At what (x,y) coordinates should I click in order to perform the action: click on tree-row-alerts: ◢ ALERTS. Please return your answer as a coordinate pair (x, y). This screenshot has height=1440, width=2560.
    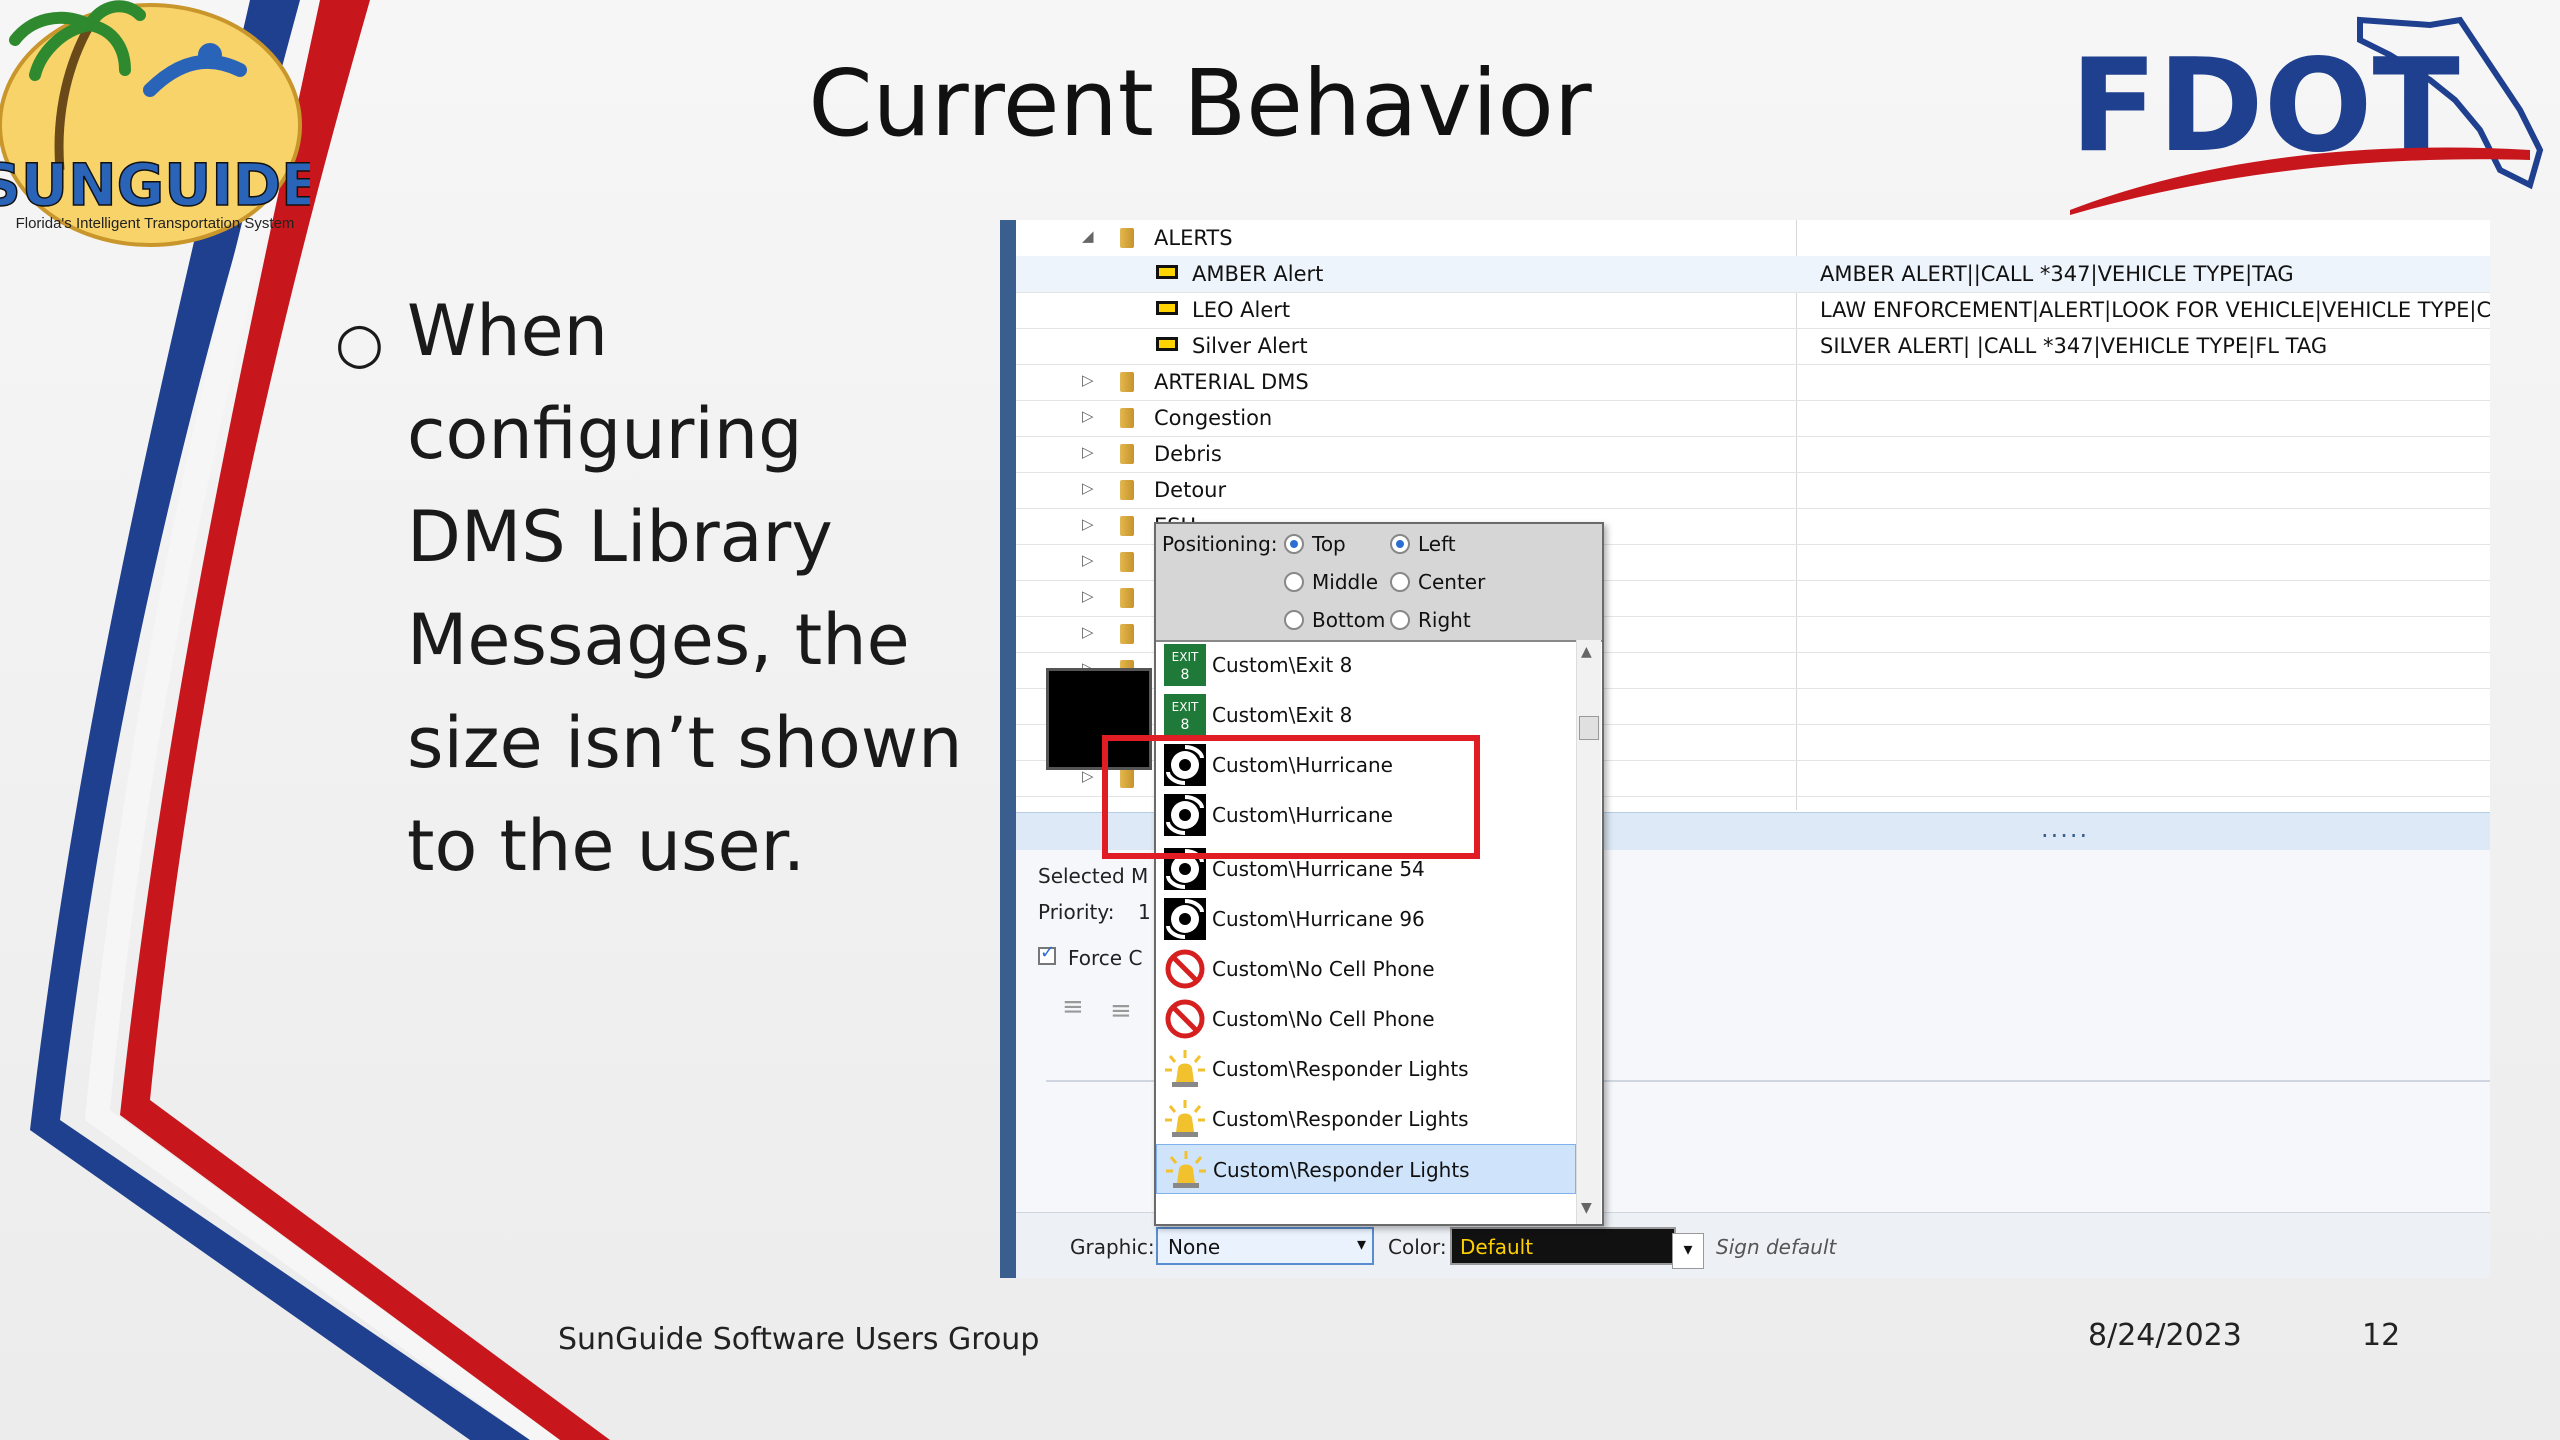
    Looking at the image, I should click on (1753, 238).